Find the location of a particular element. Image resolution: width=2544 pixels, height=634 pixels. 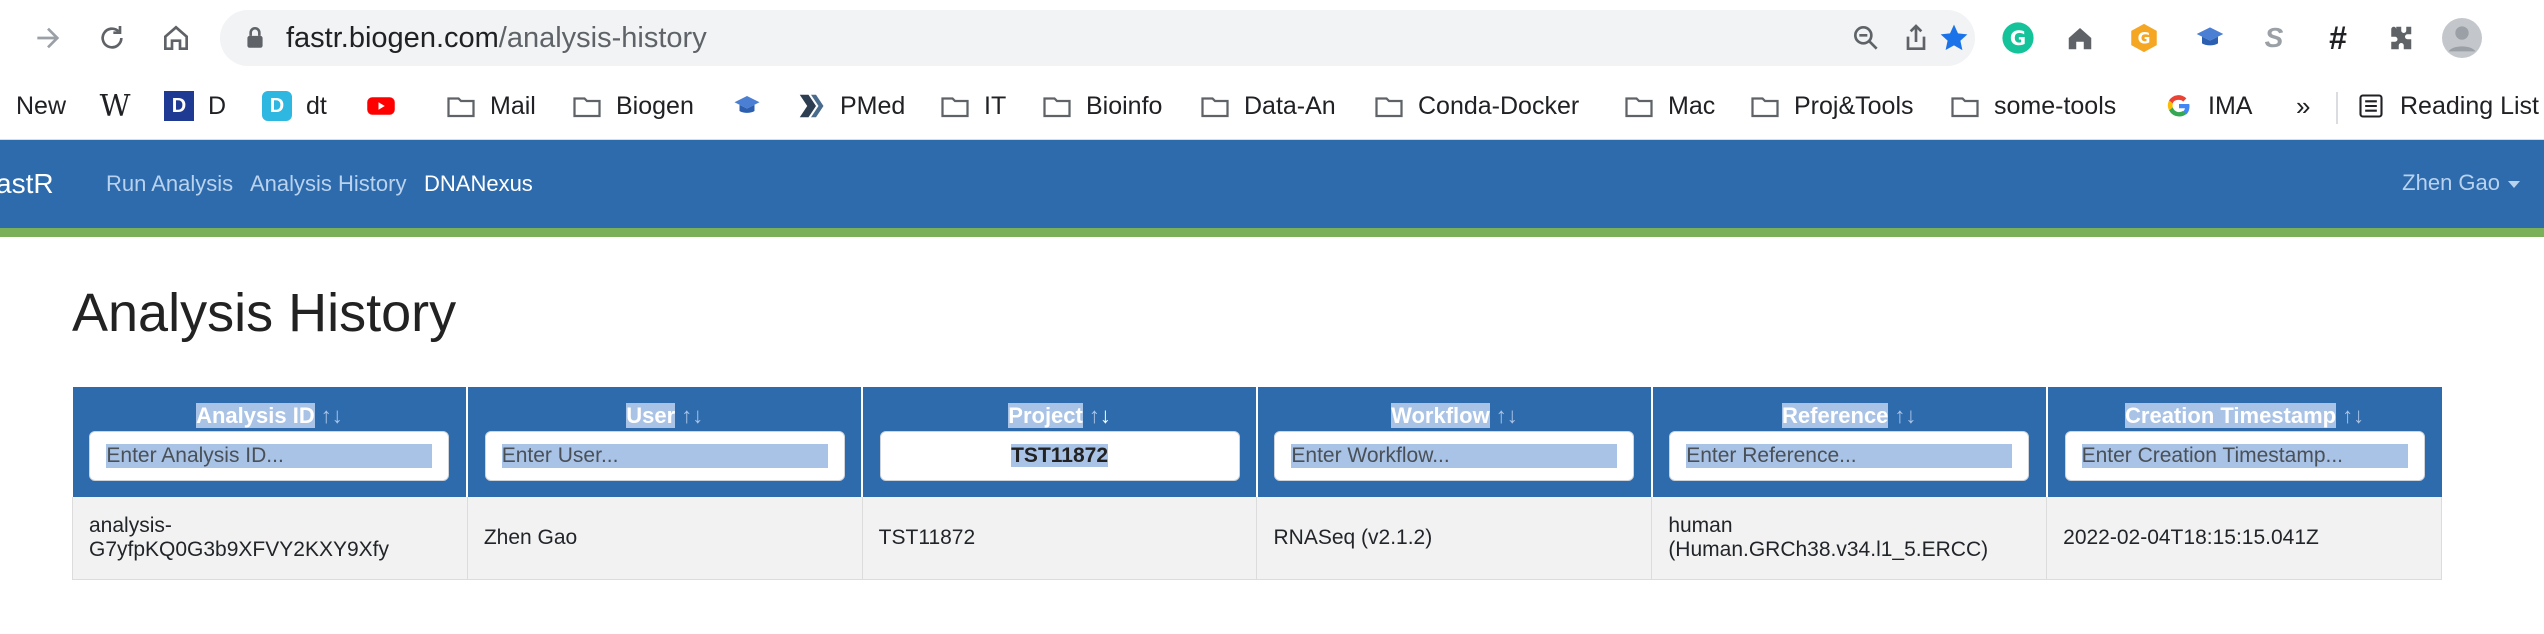

home-icon is located at coordinates (176, 38).